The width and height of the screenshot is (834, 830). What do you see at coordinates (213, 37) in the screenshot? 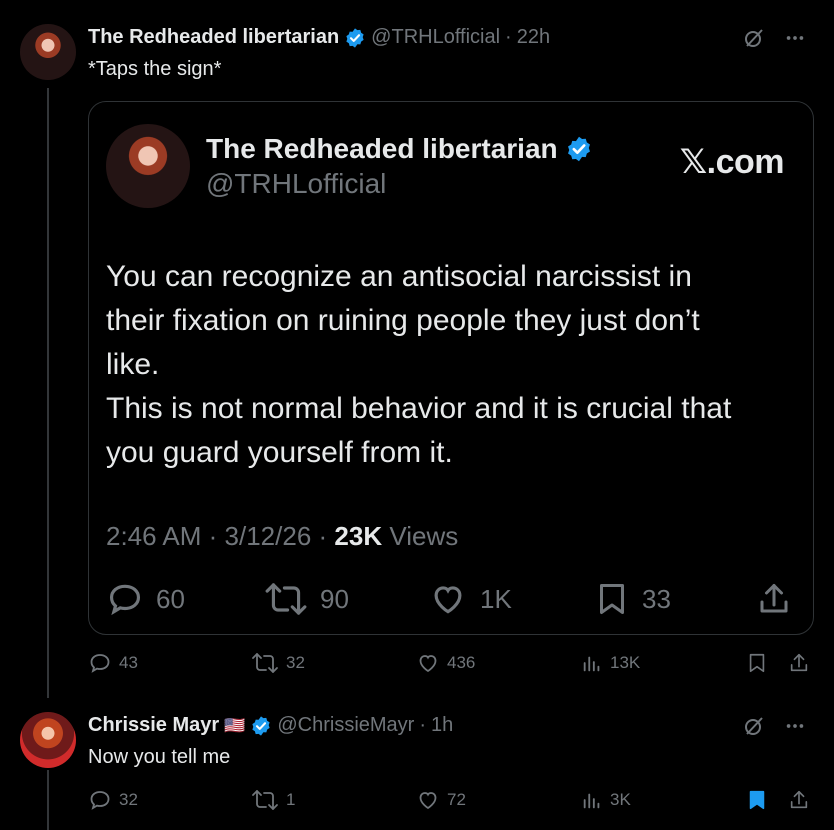
I see `author-name: The Redheaded libertarian` at bounding box center [213, 37].